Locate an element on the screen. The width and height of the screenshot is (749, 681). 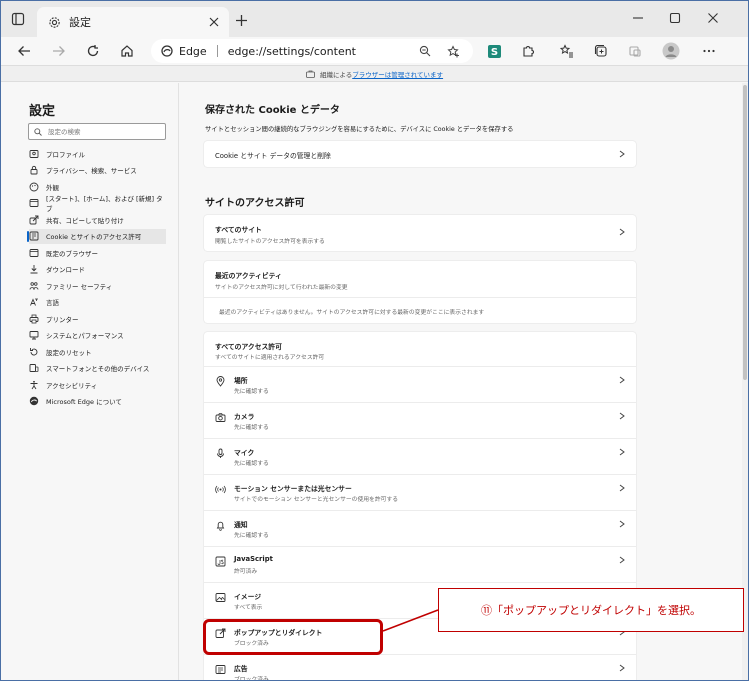
permission-row: JavaScript 許可済み is located at coordinates (420, 564).